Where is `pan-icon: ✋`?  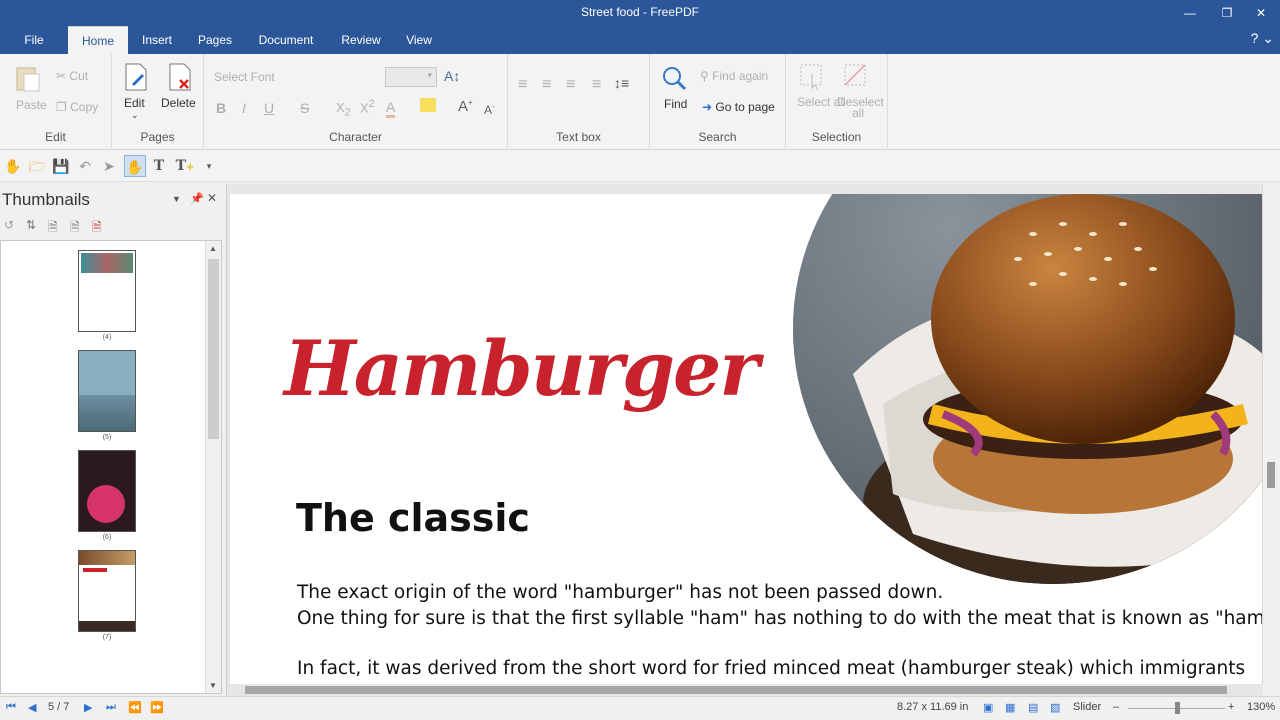 pan-icon: ✋ is located at coordinates (13, 166).